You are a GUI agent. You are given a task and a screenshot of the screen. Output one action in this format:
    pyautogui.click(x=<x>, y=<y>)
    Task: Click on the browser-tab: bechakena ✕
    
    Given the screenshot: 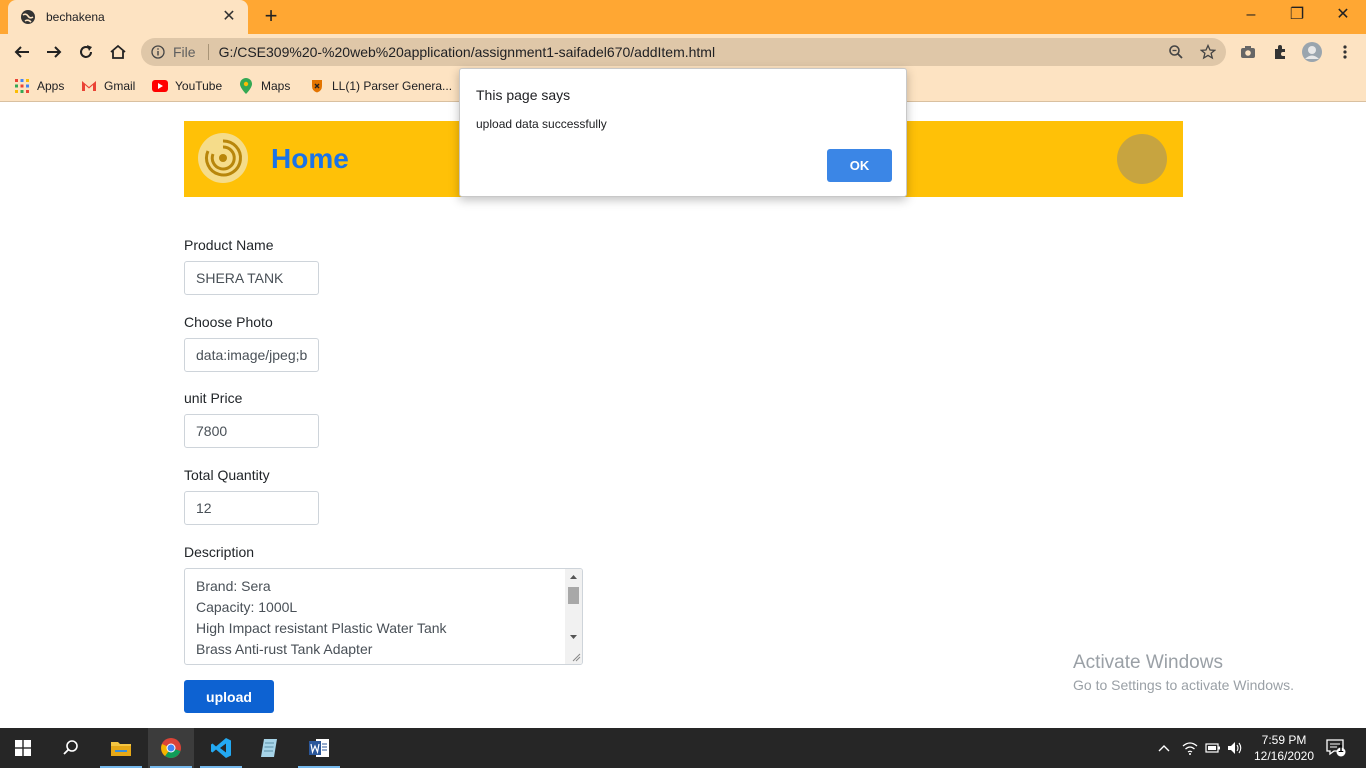 What is the action you would take?
    pyautogui.click(x=128, y=17)
    